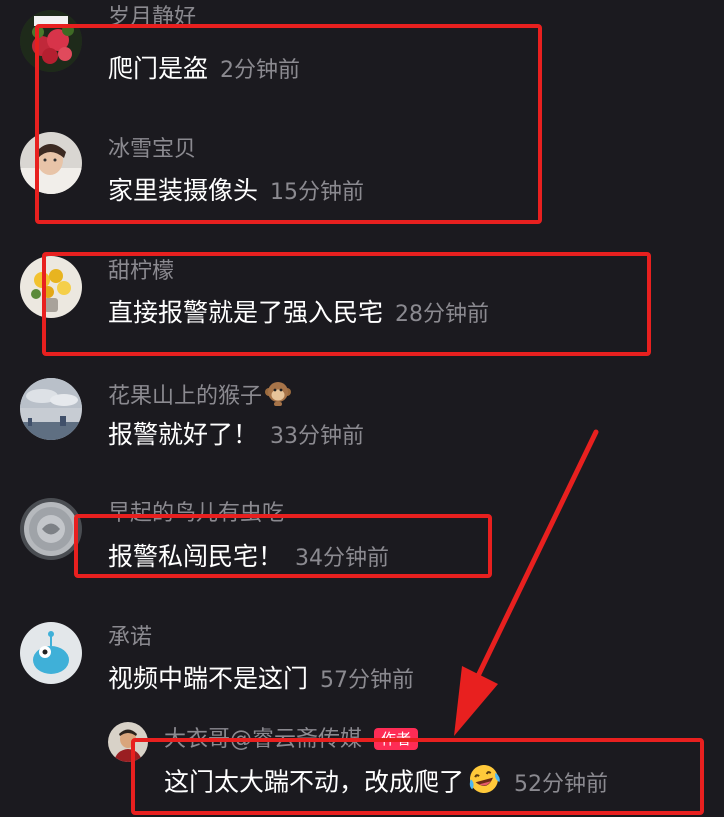  Describe the element at coordinates (442, 314) in the screenshot. I see `timestamp: 28分钟前` at that location.